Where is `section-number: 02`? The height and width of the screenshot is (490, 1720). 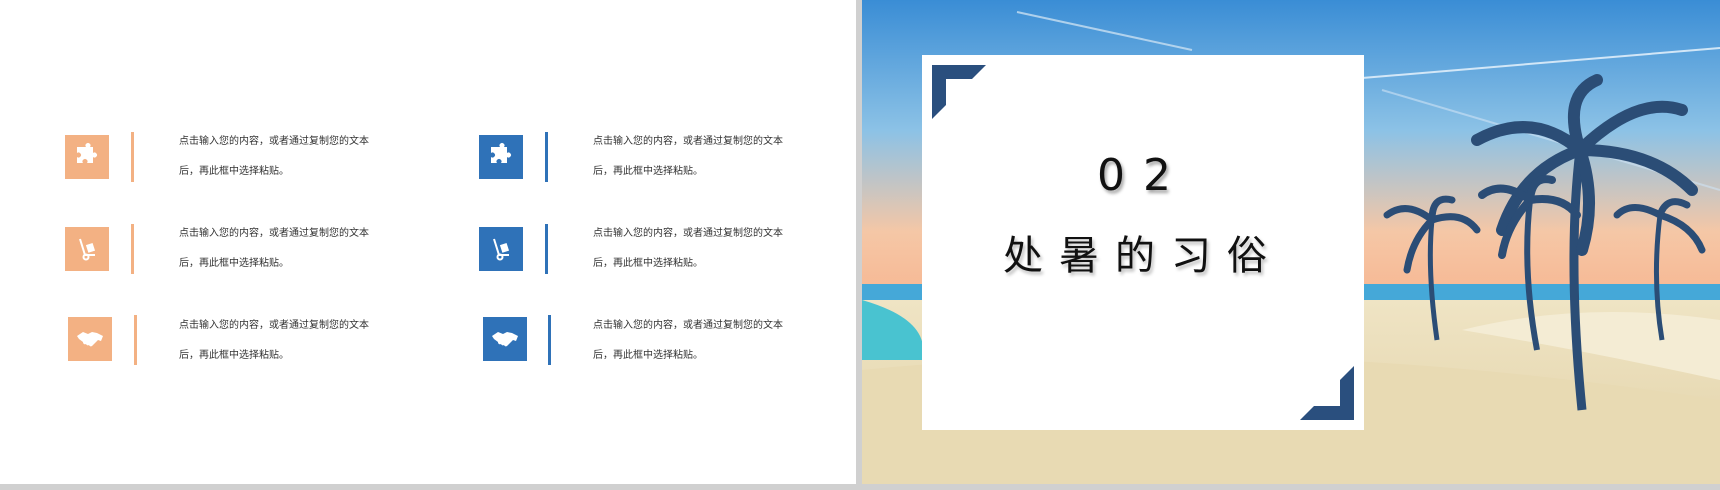 section-number: 02 is located at coordinates (1143, 175).